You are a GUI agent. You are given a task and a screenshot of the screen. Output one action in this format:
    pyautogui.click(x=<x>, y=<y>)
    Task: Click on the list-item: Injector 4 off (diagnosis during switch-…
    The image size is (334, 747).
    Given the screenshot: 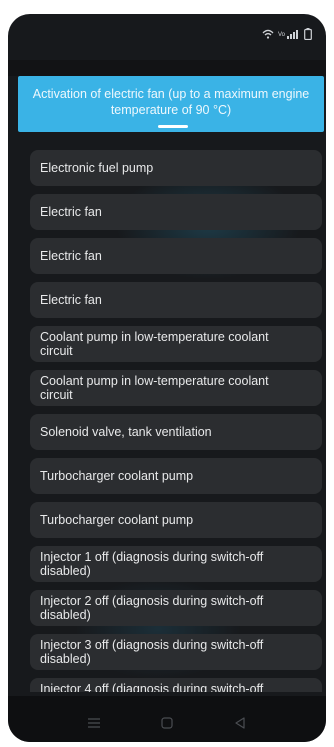 What is the action you would take?
    pyautogui.click(x=176, y=685)
    